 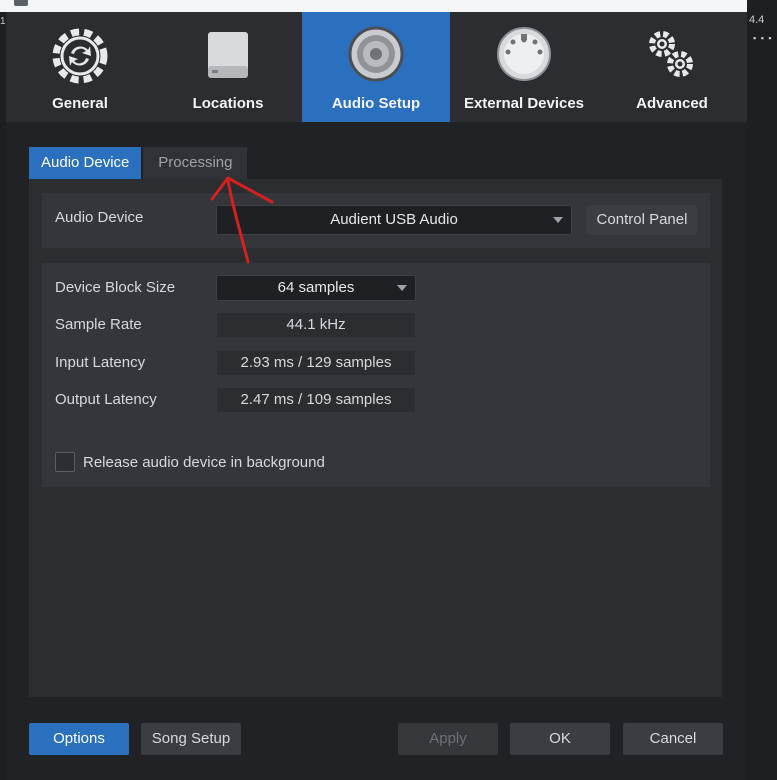 I want to click on tab-audio-device: Audio Device, so click(x=85, y=163).